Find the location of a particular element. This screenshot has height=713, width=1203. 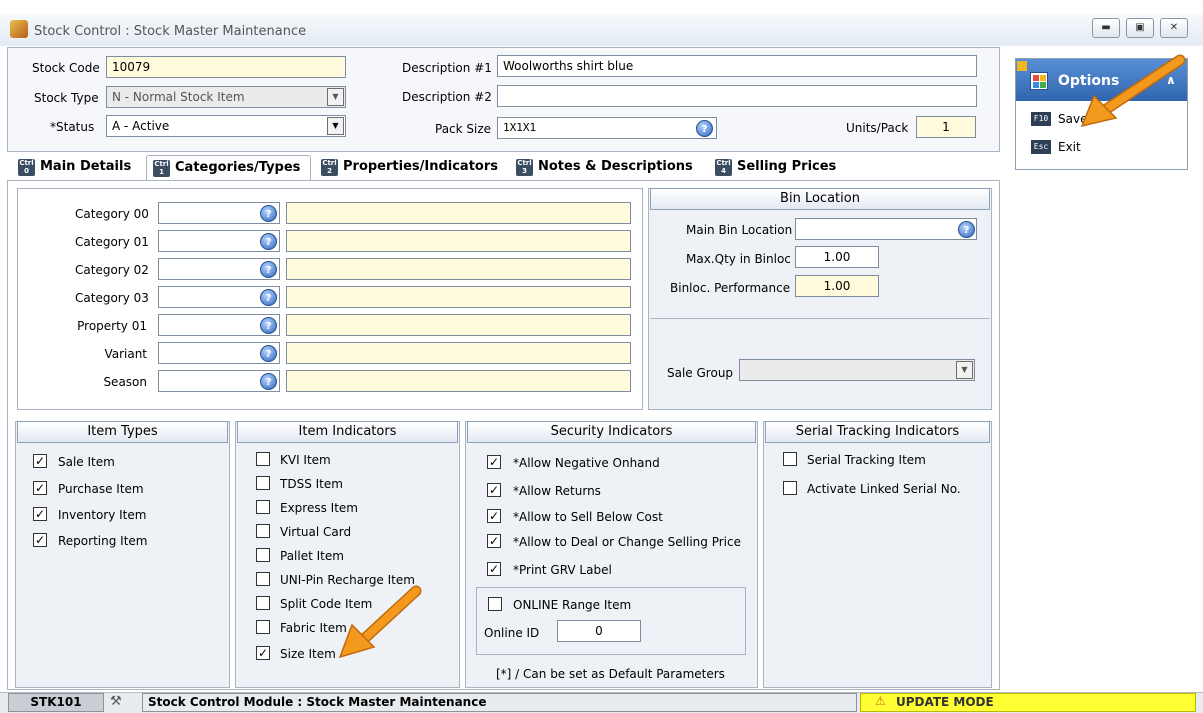

allow-returns-checkbox: ✓ is located at coordinates (494, 490).